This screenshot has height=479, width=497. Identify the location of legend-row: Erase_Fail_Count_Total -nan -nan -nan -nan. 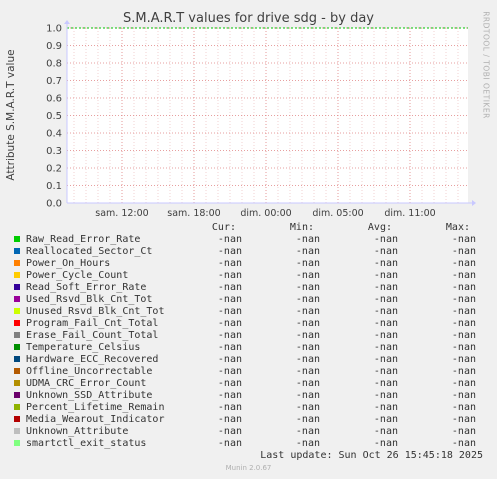
(248, 336).